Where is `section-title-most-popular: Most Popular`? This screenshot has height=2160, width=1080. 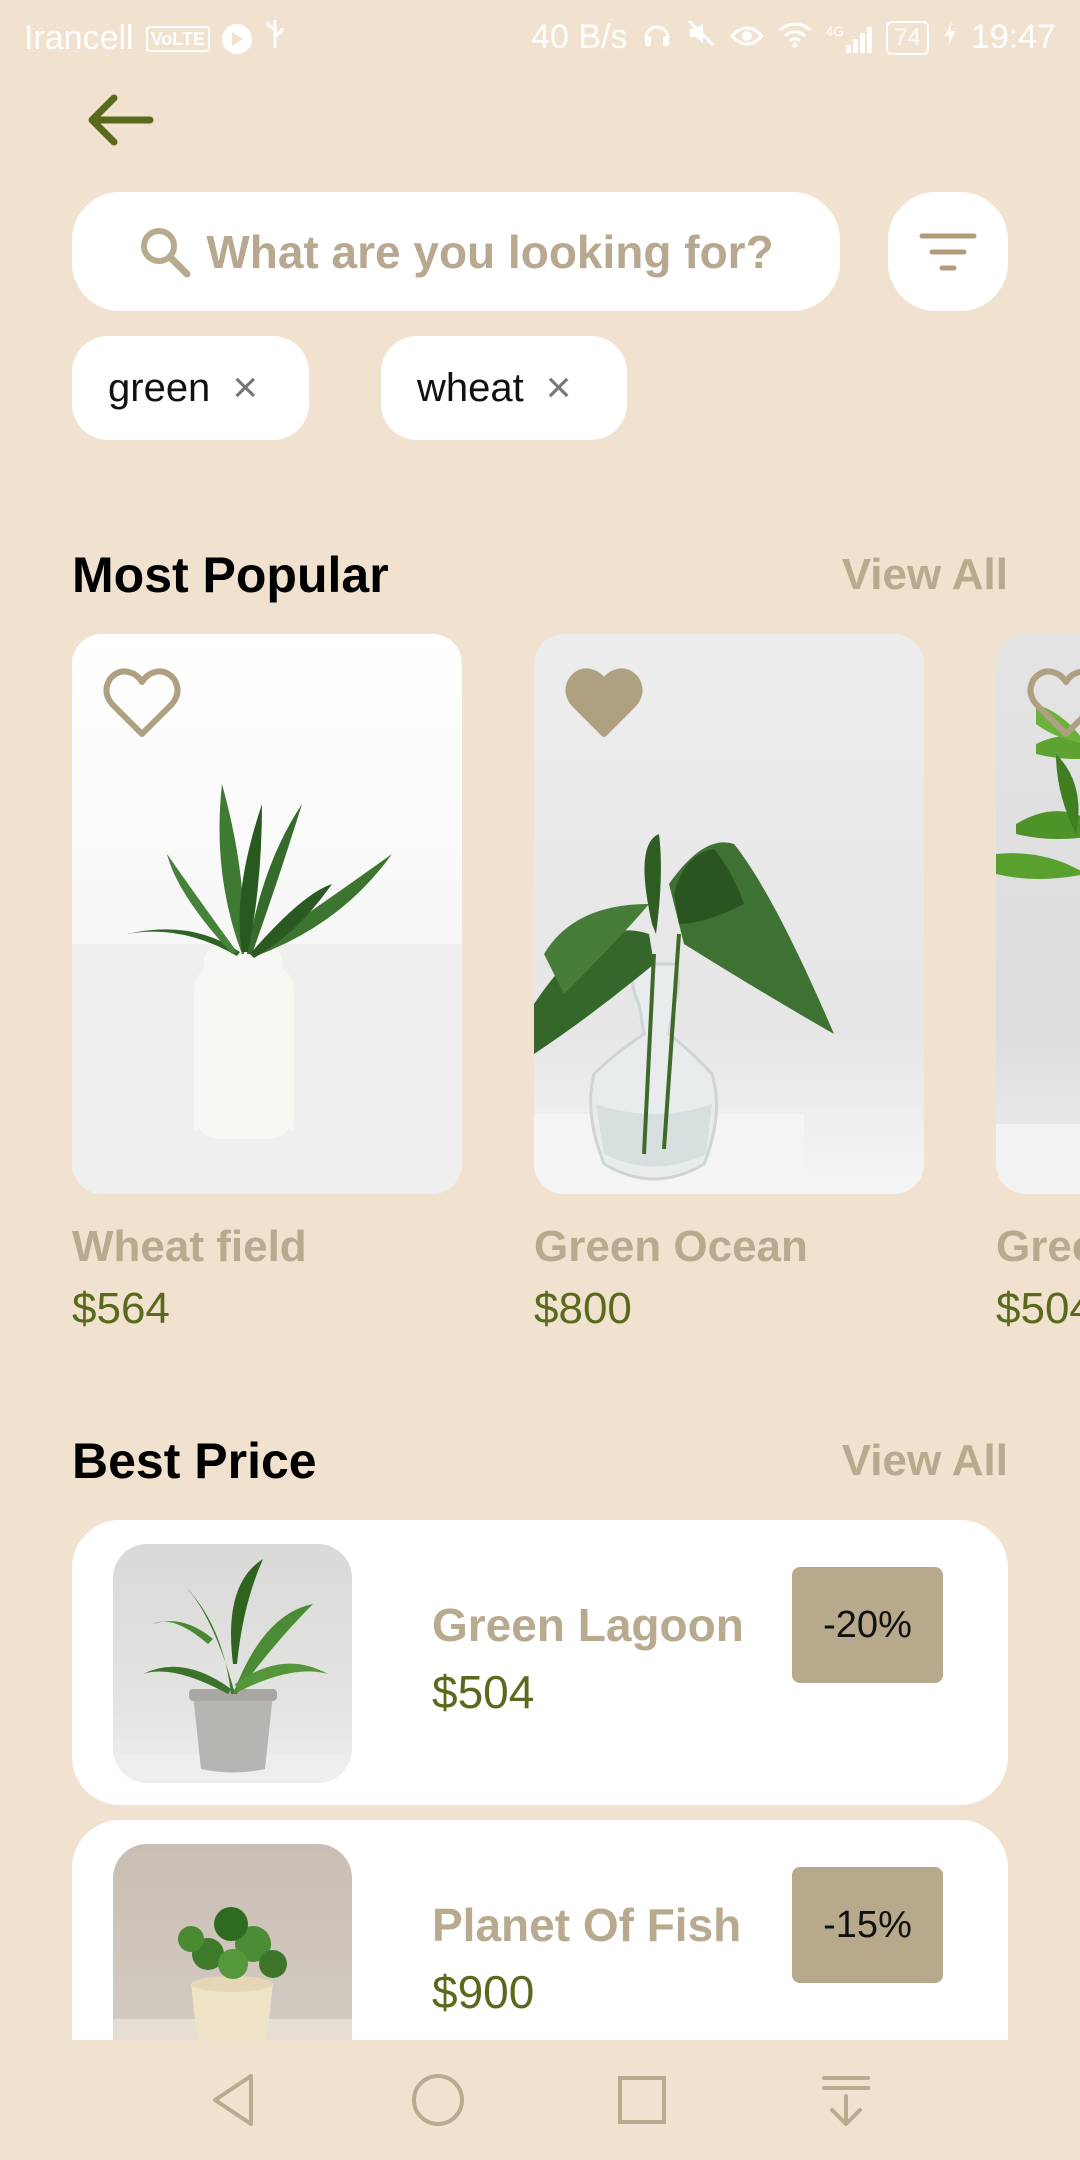 section-title-most-popular: Most Popular is located at coordinates (230, 575).